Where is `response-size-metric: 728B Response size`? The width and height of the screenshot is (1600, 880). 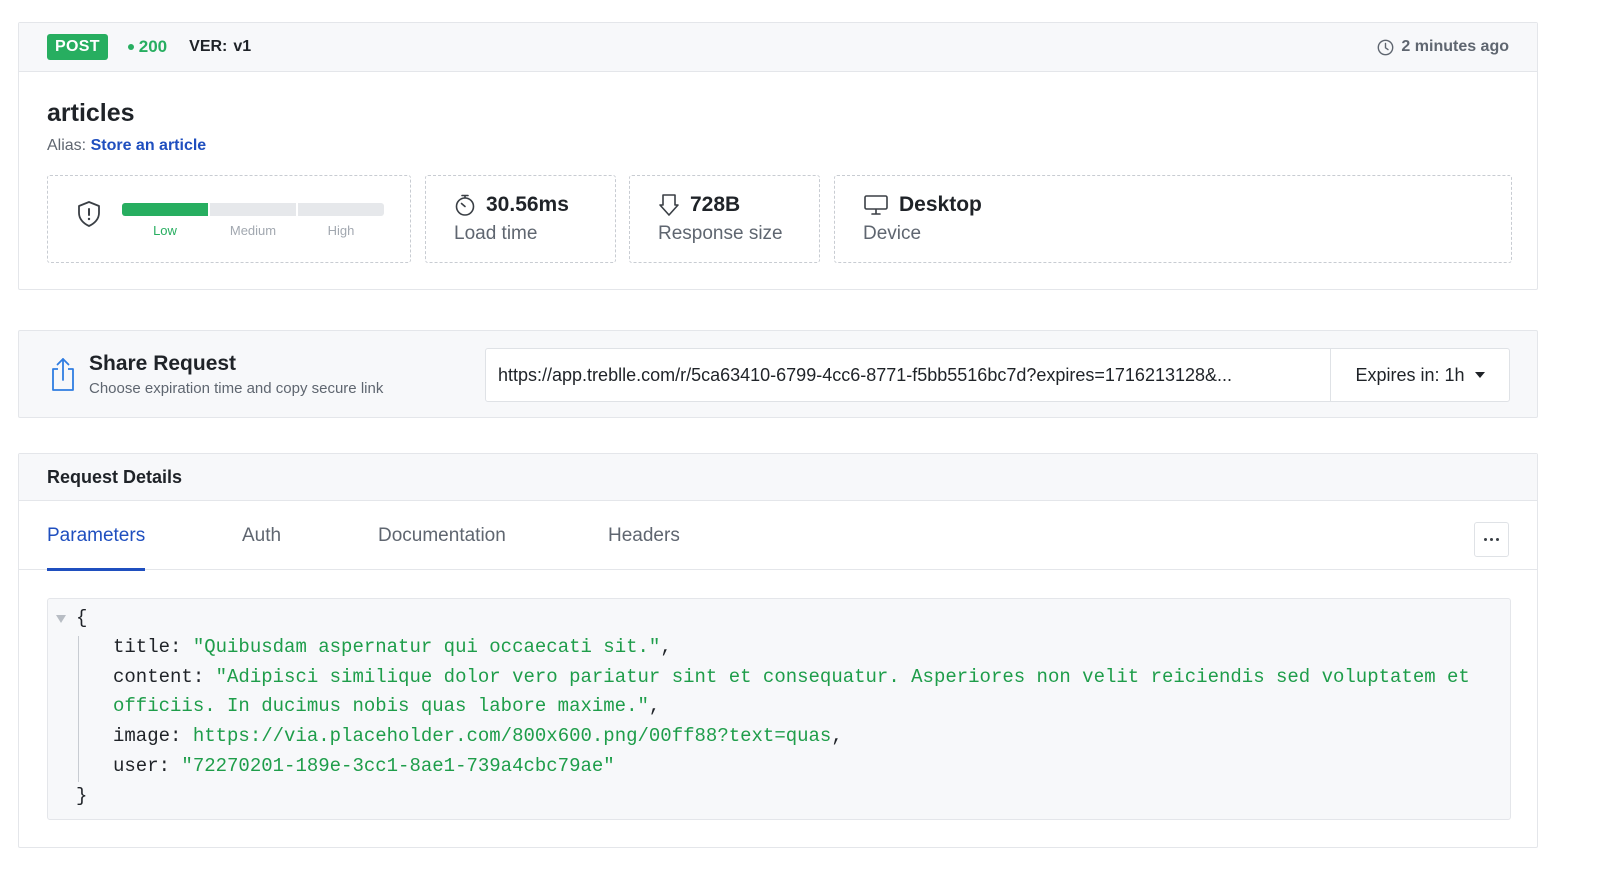 response-size-metric: 728B Response size is located at coordinates (724, 219).